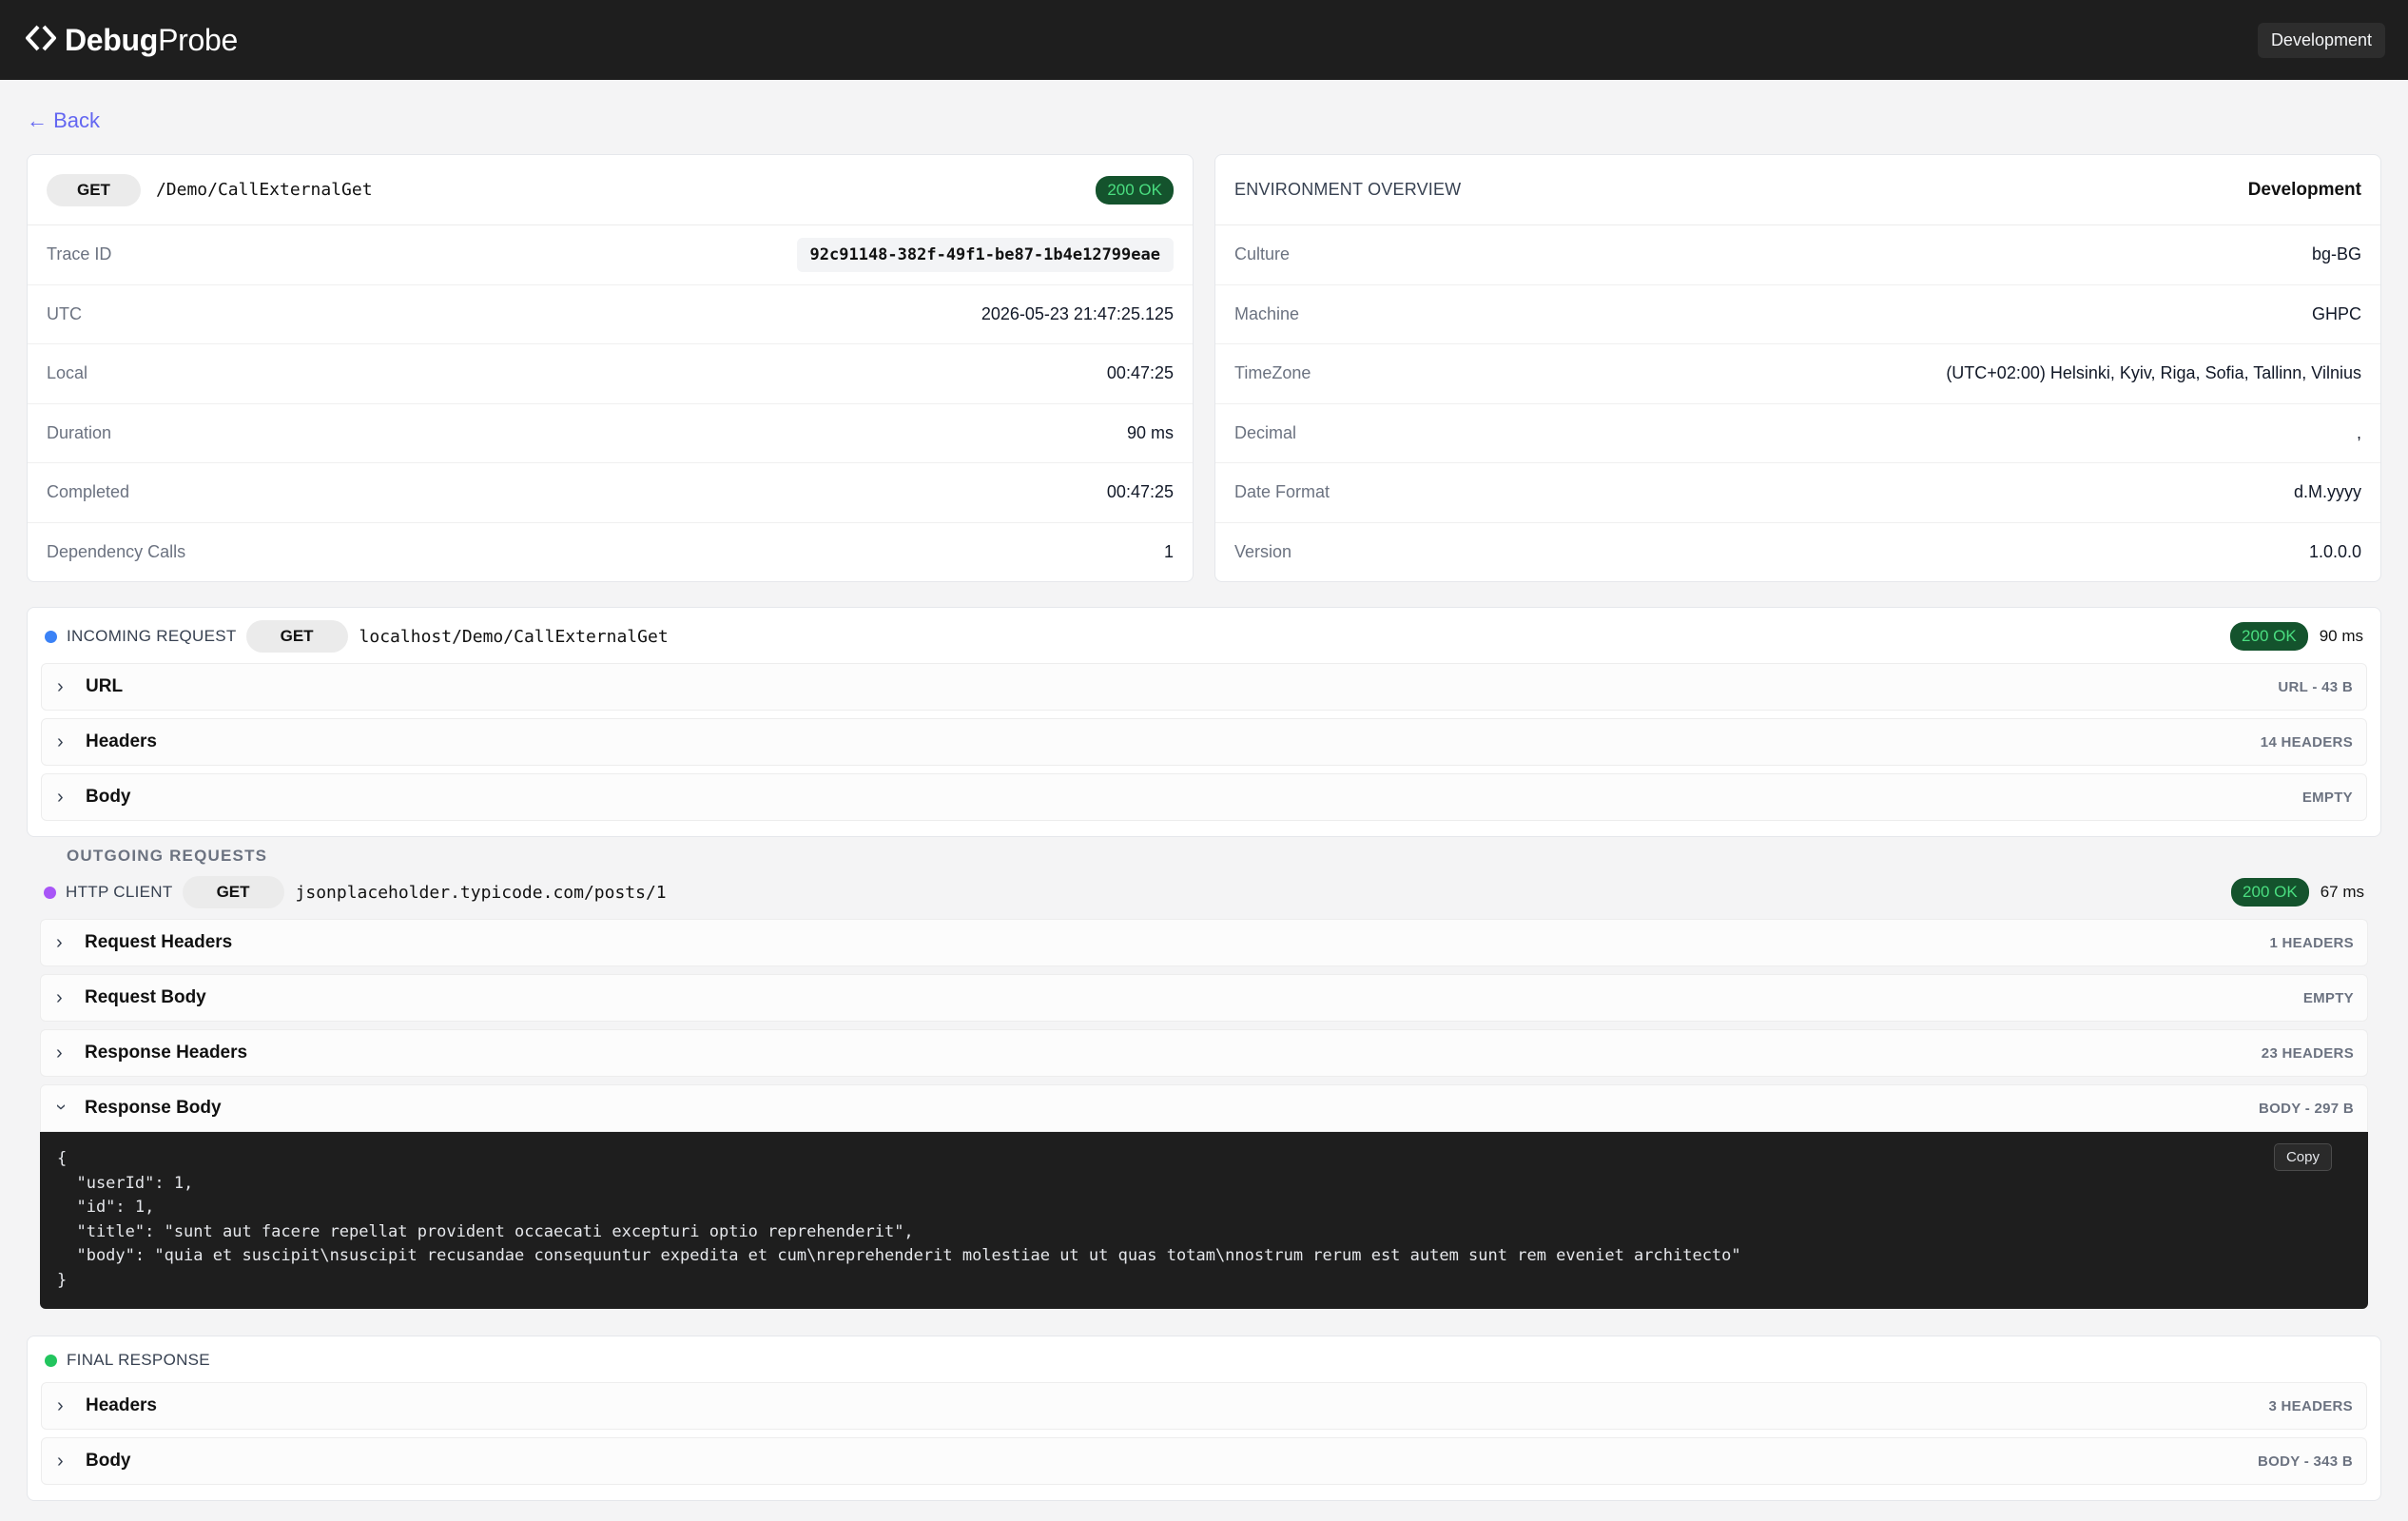  Describe the element at coordinates (611, 190) in the screenshot. I see `request-summary-header: GET /Demo/CallExternalGet 200 OK` at that location.